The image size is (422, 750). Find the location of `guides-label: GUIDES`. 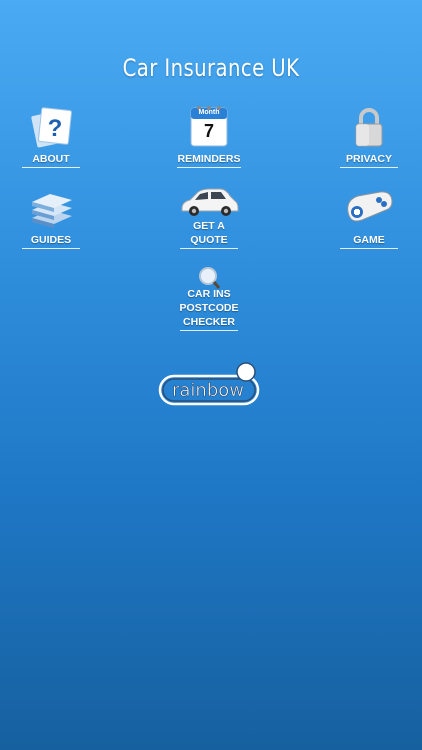

guides-label: GUIDES is located at coordinates (51, 241).